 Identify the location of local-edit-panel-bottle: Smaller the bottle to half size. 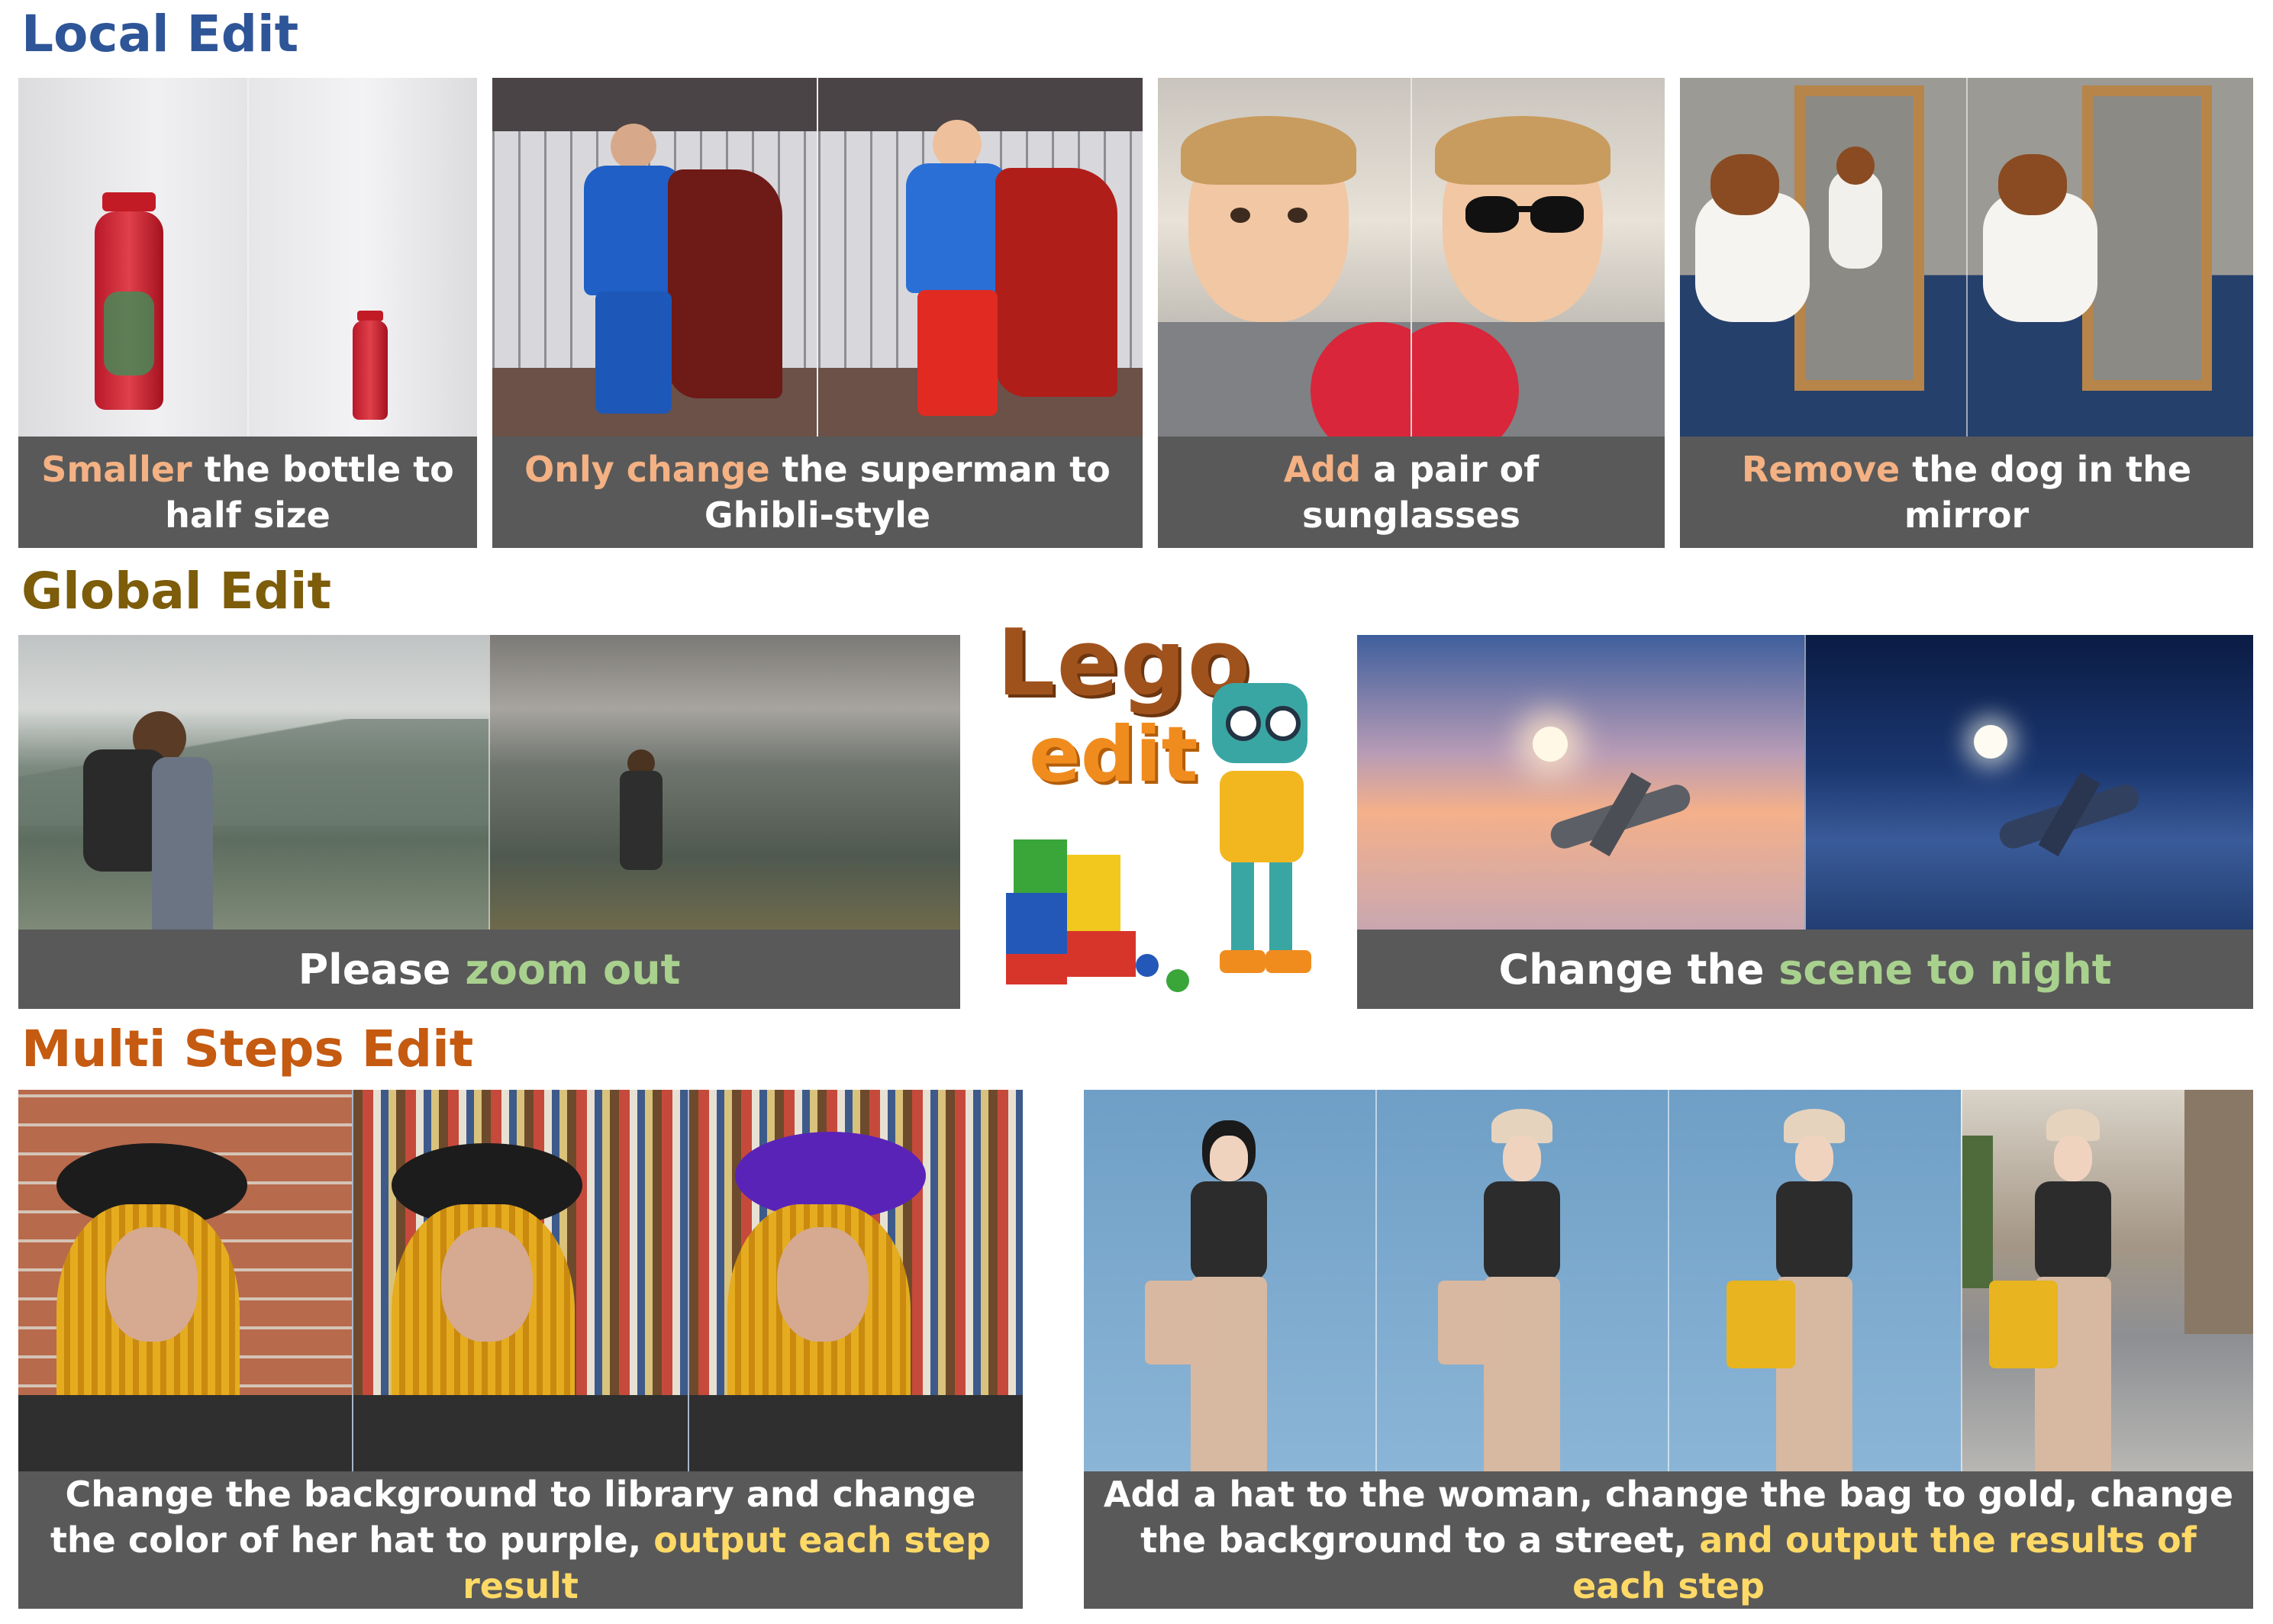
(247, 313).